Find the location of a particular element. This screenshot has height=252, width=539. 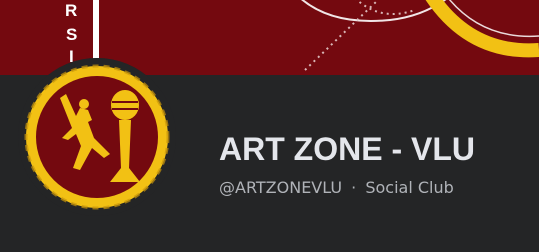

page-handle: @ARTZONEVLU is located at coordinates (280, 187).